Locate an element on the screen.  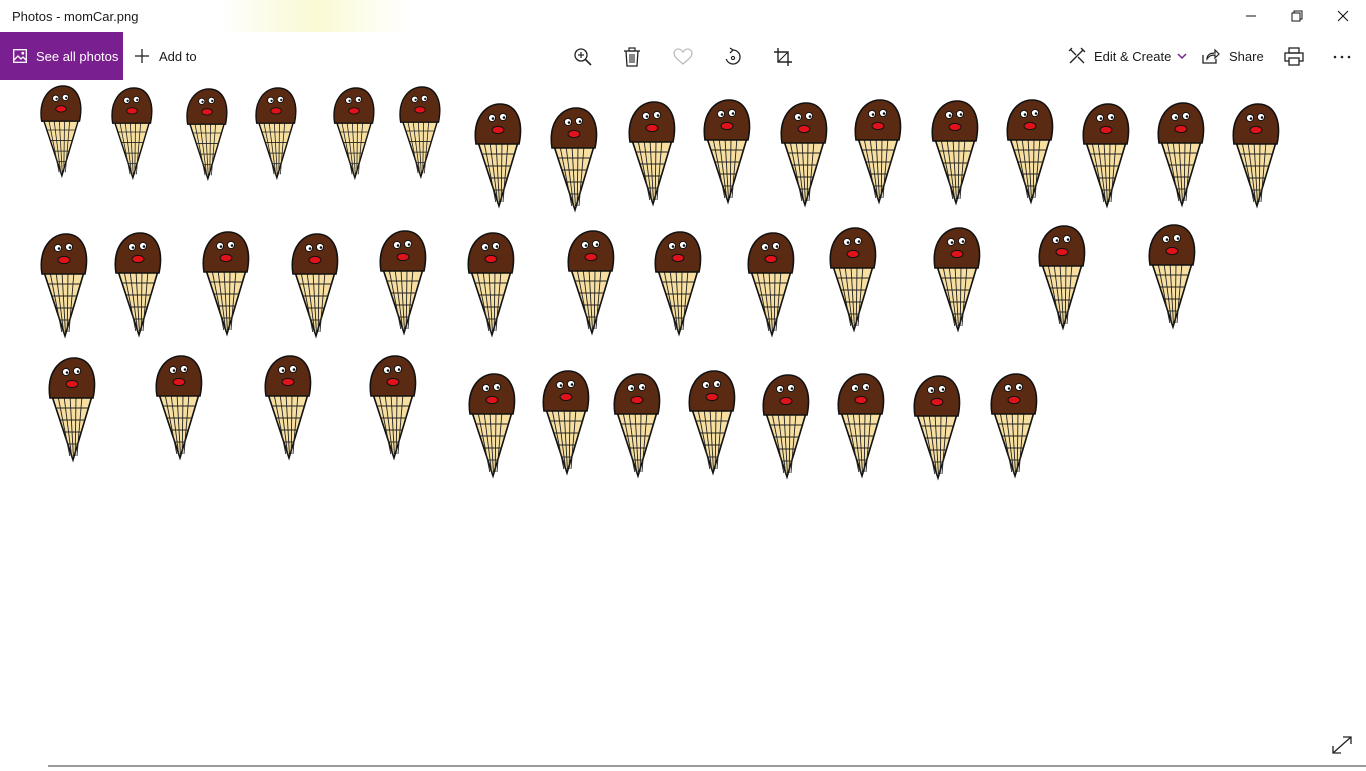
rotate-button is located at coordinates (733, 57).